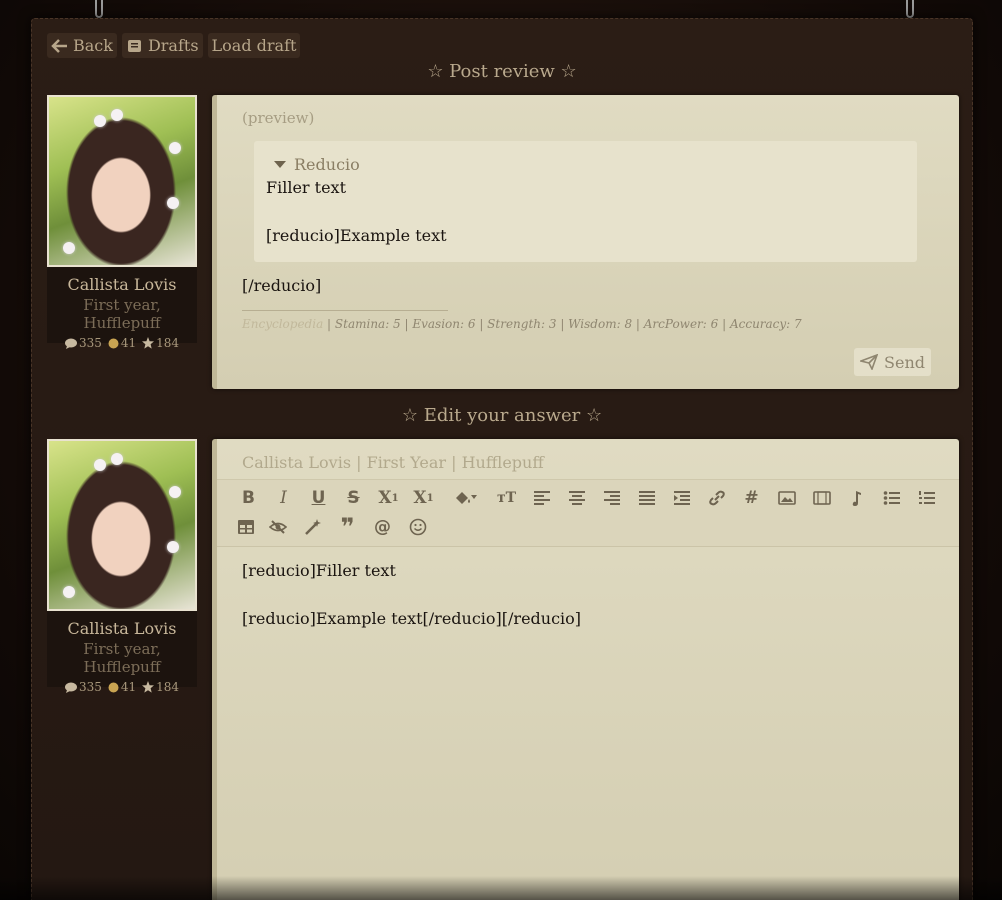 This screenshot has height=900, width=1002. What do you see at coordinates (134, 45) in the screenshot?
I see `scroll-icon` at bounding box center [134, 45].